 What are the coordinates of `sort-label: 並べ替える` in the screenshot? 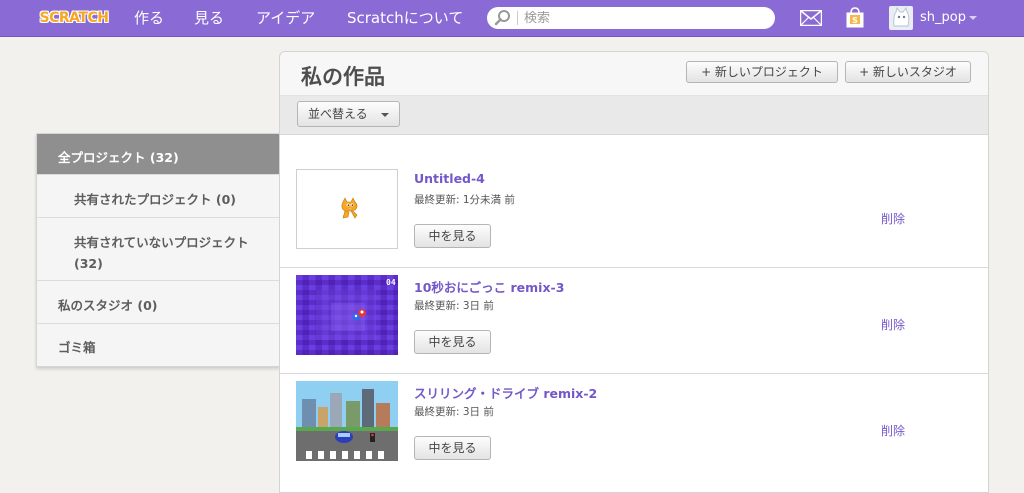 It's located at (338, 114).